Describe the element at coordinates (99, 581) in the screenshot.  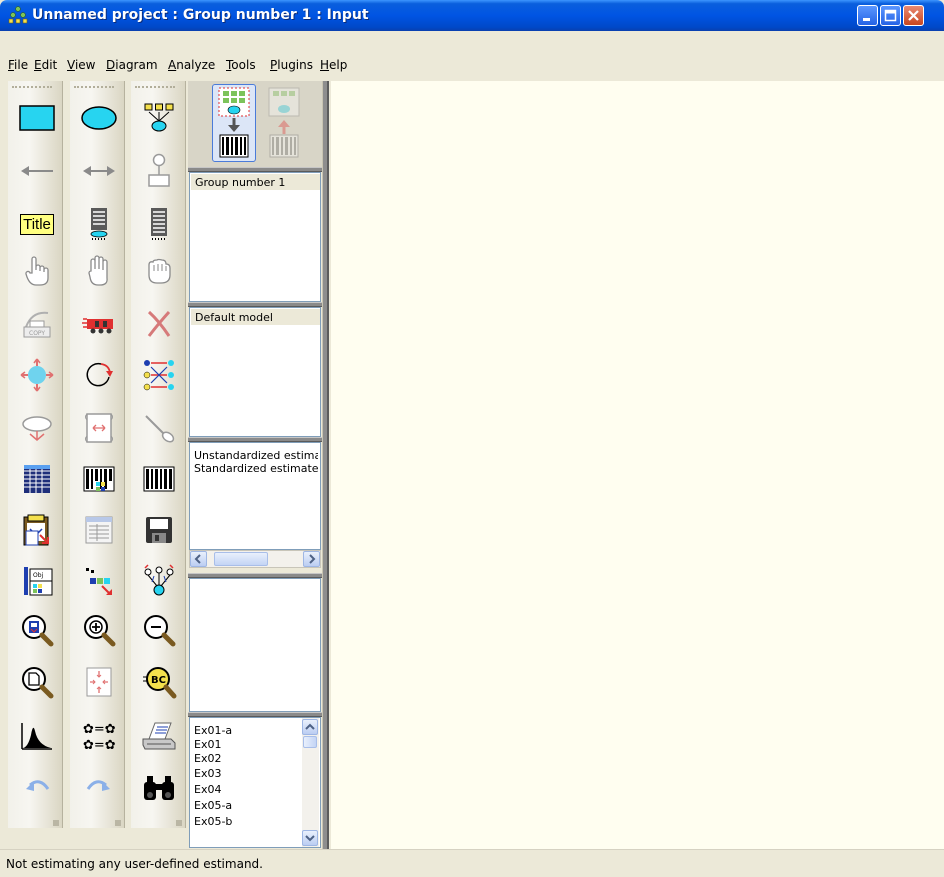
I see `drag-properties-icon` at that location.